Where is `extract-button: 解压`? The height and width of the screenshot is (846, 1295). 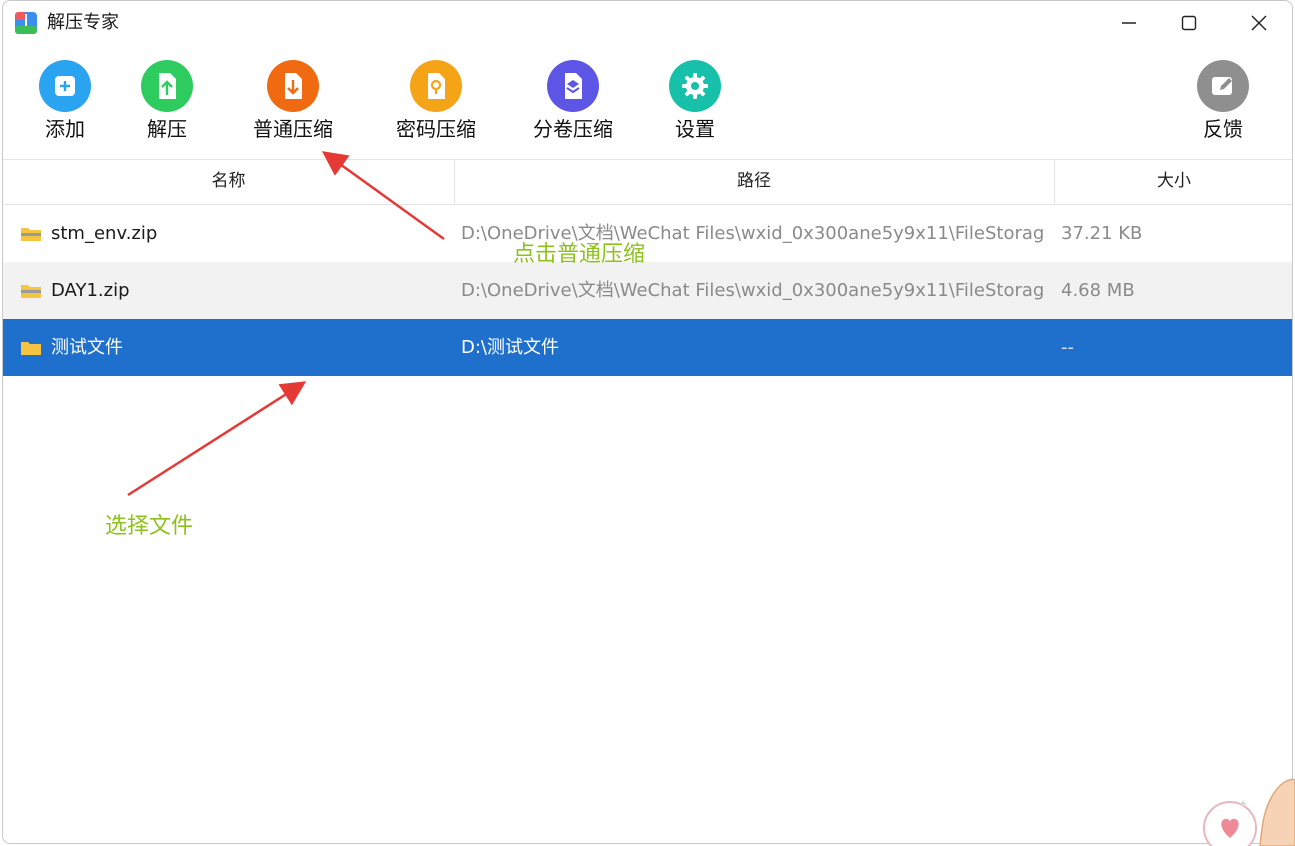
extract-button: 解压 is located at coordinates (167, 101).